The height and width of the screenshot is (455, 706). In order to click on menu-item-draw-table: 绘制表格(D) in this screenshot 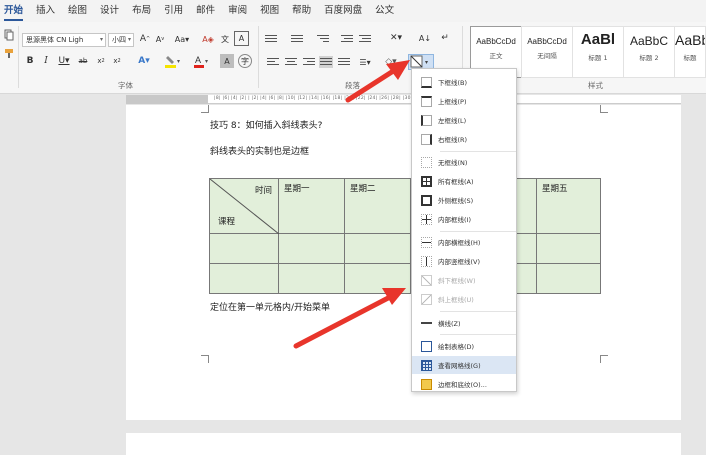, I will do `click(464, 346)`.